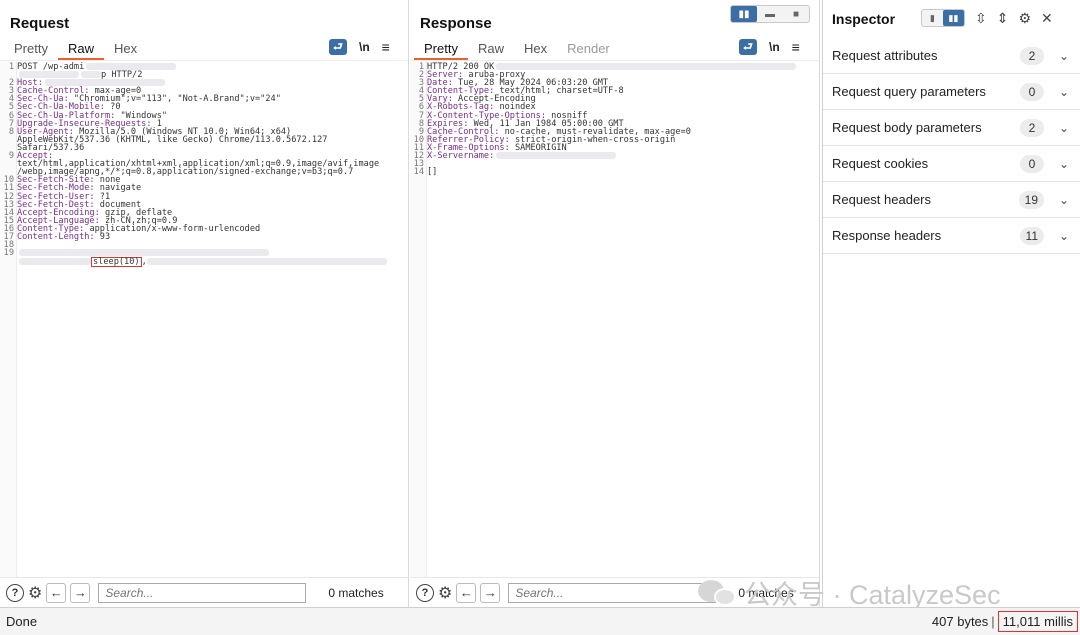 The image size is (1080, 635). Describe the element at coordinates (535, 50) in the screenshot. I see `tab-response-hex: Hex` at that location.